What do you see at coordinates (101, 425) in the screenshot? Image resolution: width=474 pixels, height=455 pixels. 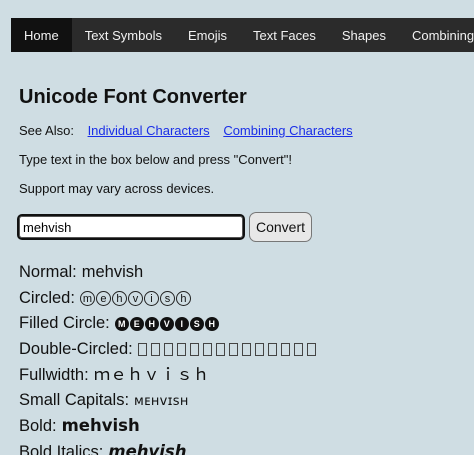 I see `result-value: 𝗺𝗲𝗵𝘃𝗶𝘀𝗵` at bounding box center [101, 425].